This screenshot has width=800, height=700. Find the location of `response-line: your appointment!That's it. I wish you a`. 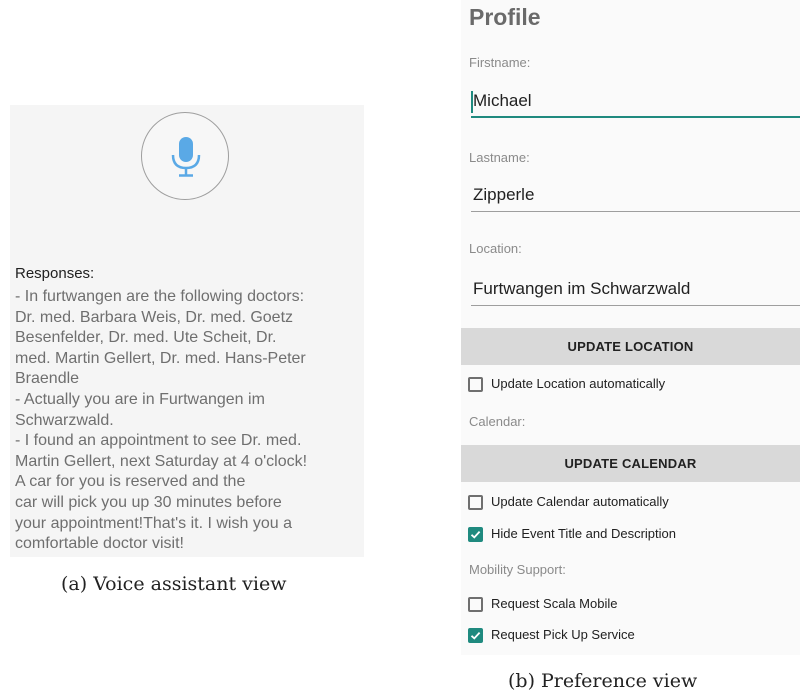

response-line: your appointment!That's it. I wish you a is located at coordinates (153, 523).